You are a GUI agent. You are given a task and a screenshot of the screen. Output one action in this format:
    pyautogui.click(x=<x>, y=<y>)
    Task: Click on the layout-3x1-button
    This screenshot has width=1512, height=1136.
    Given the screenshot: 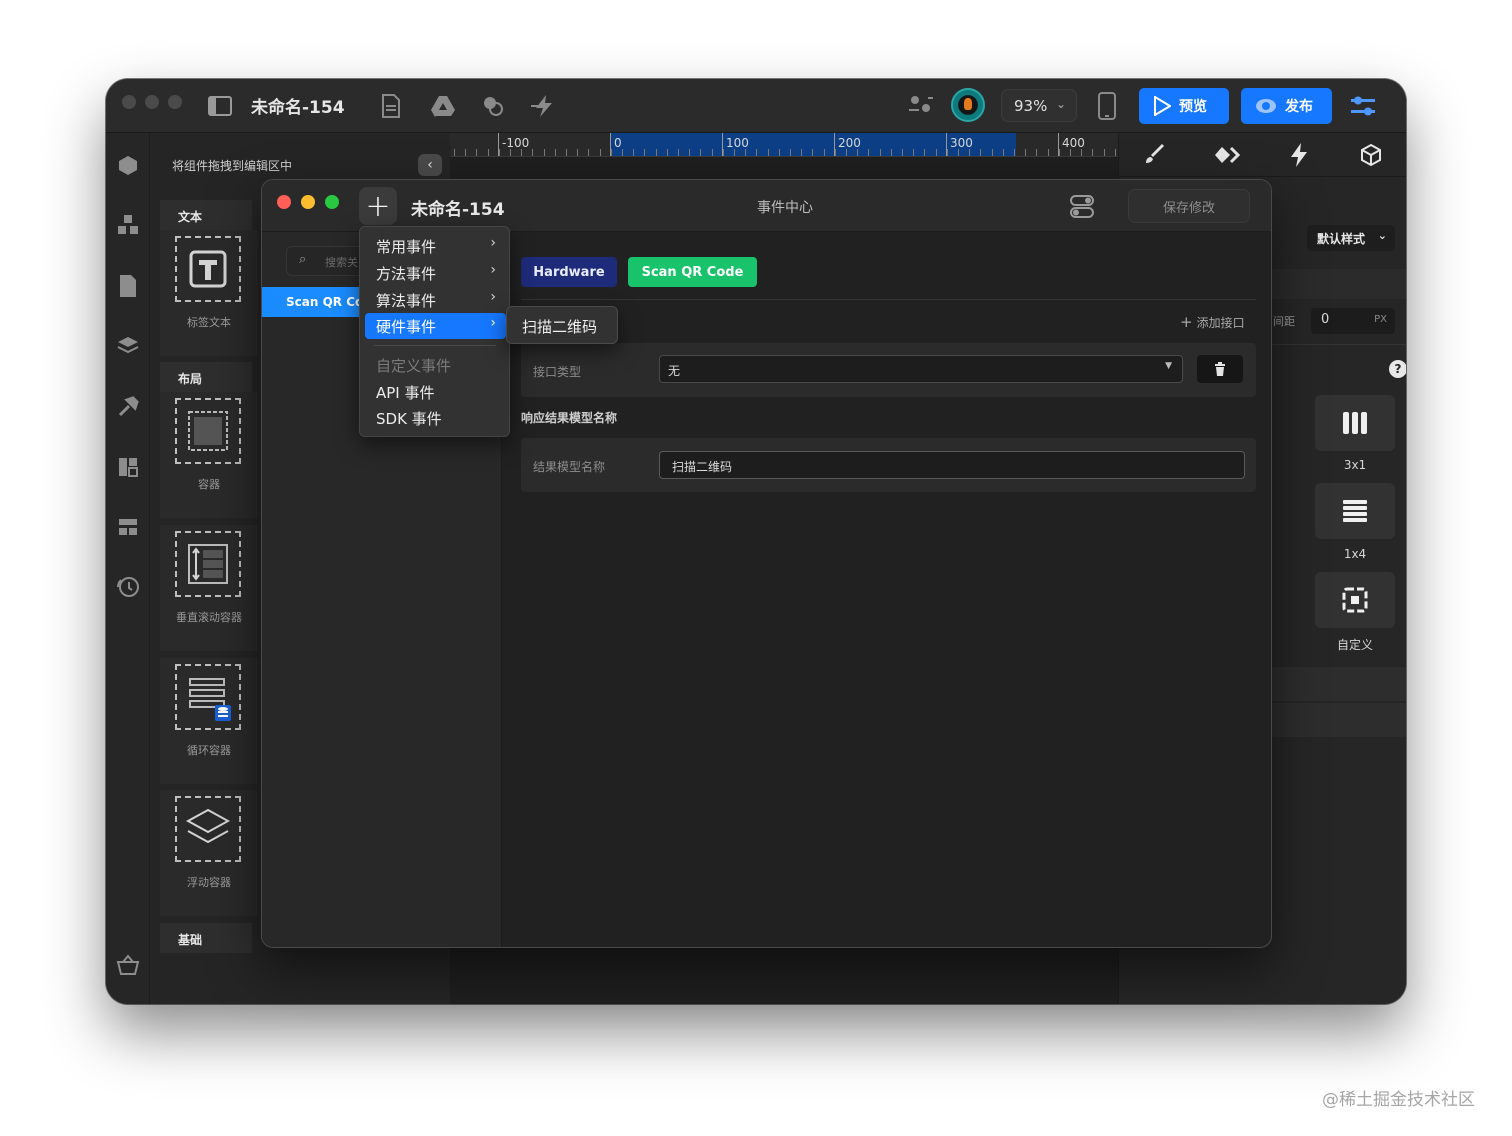 What is the action you would take?
    pyautogui.click(x=1355, y=423)
    